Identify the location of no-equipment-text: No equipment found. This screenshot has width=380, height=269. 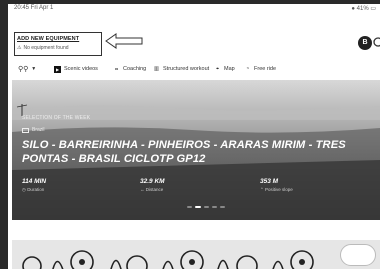
(46, 48).